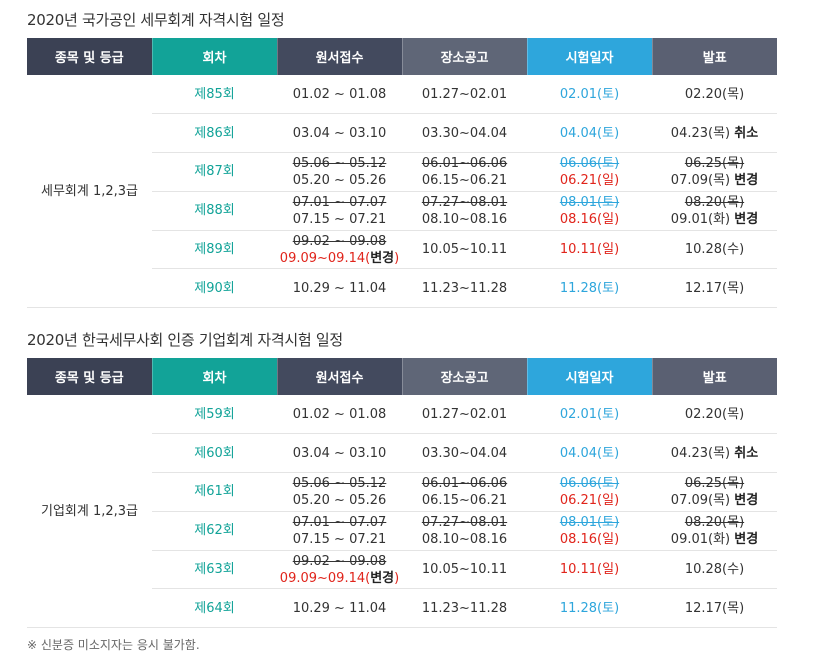  I want to click on apply-line: 05.06 ~ 05.12, so click(339, 483).